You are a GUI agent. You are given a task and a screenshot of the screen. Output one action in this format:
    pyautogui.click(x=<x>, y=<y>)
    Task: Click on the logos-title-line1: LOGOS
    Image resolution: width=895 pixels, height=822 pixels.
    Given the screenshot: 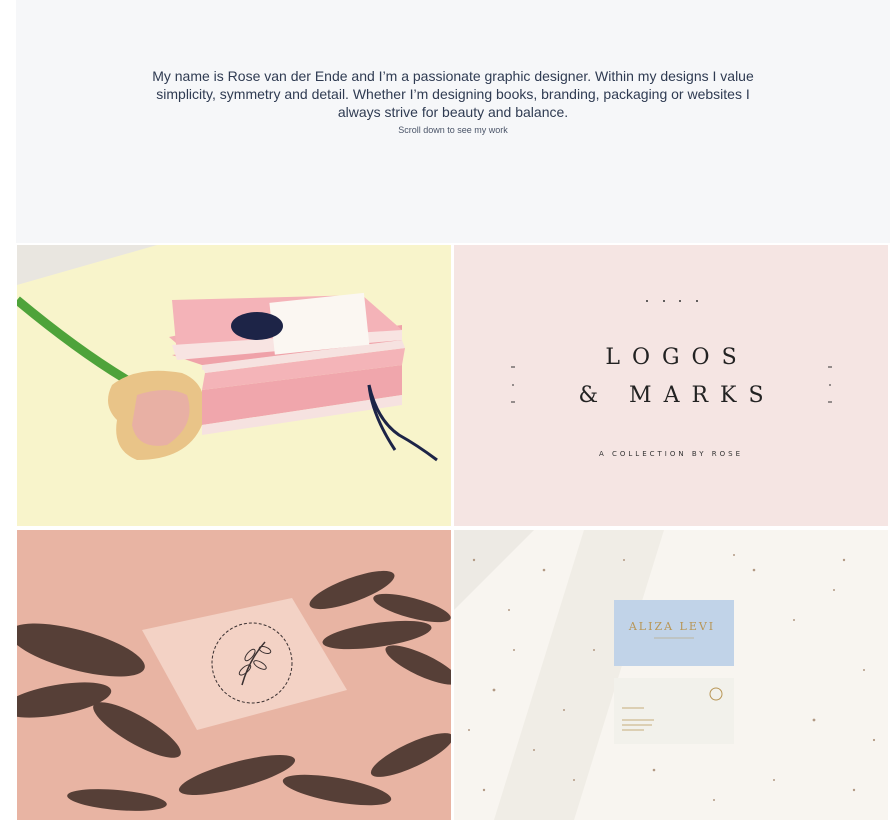 What is the action you would take?
    pyautogui.click(x=677, y=357)
    